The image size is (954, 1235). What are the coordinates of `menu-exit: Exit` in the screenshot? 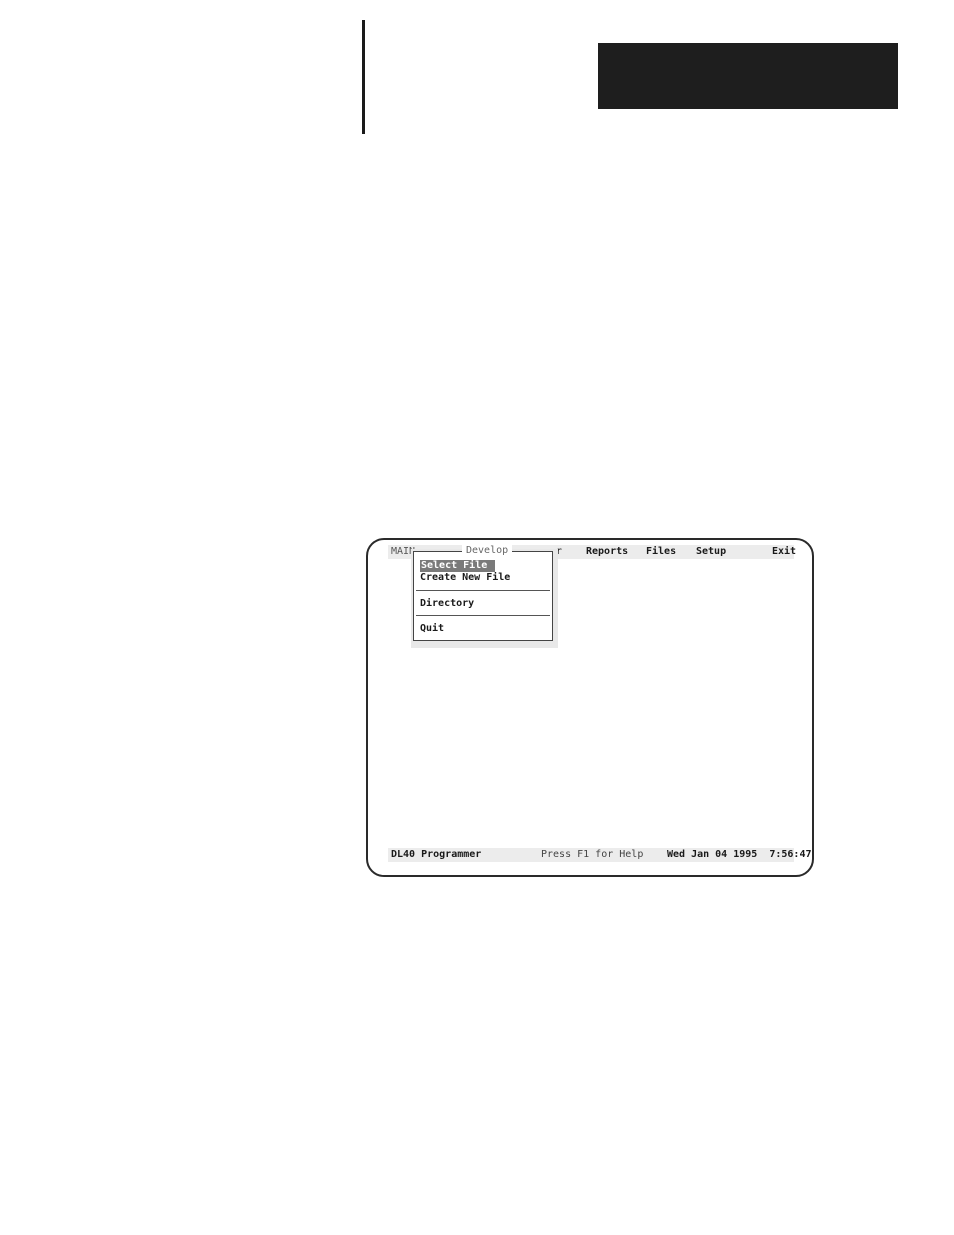 It's located at (784, 552).